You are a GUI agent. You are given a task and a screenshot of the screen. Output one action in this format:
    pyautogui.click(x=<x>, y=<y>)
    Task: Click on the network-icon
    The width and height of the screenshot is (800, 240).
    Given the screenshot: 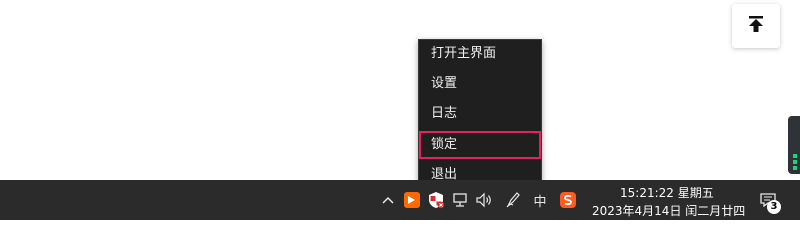 What is the action you would take?
    pyautogui.click(x=461, y=200)
    